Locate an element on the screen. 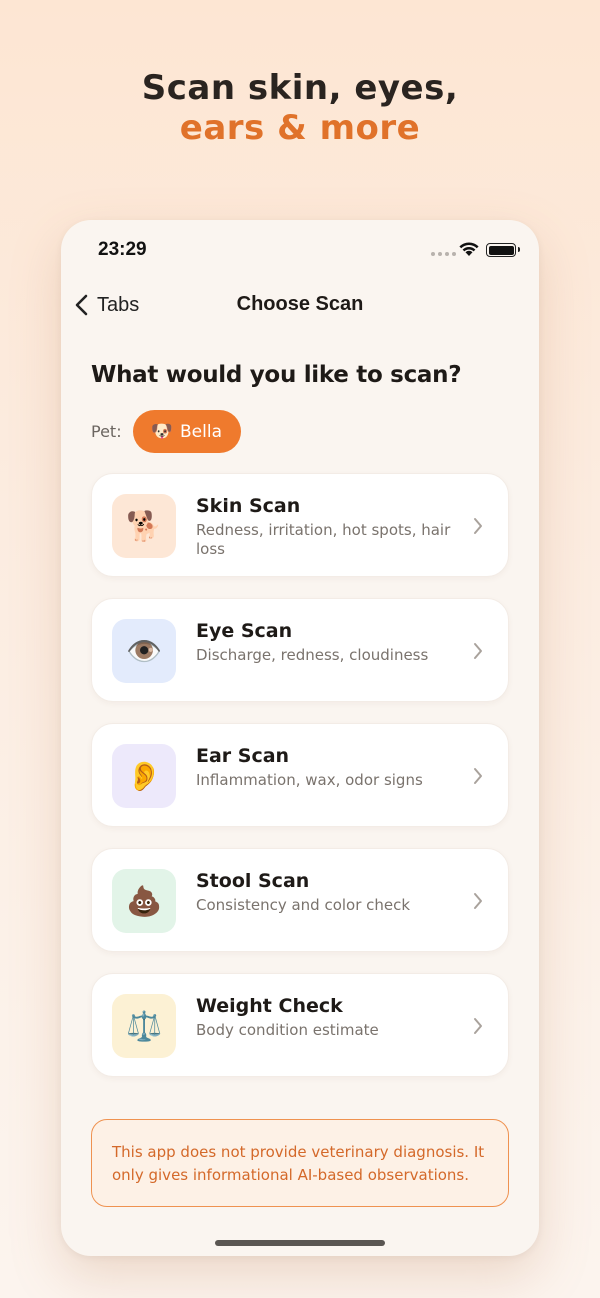 The image size is (600, 1298). page-title: Choose Scan is located at coordinates (300, 304).